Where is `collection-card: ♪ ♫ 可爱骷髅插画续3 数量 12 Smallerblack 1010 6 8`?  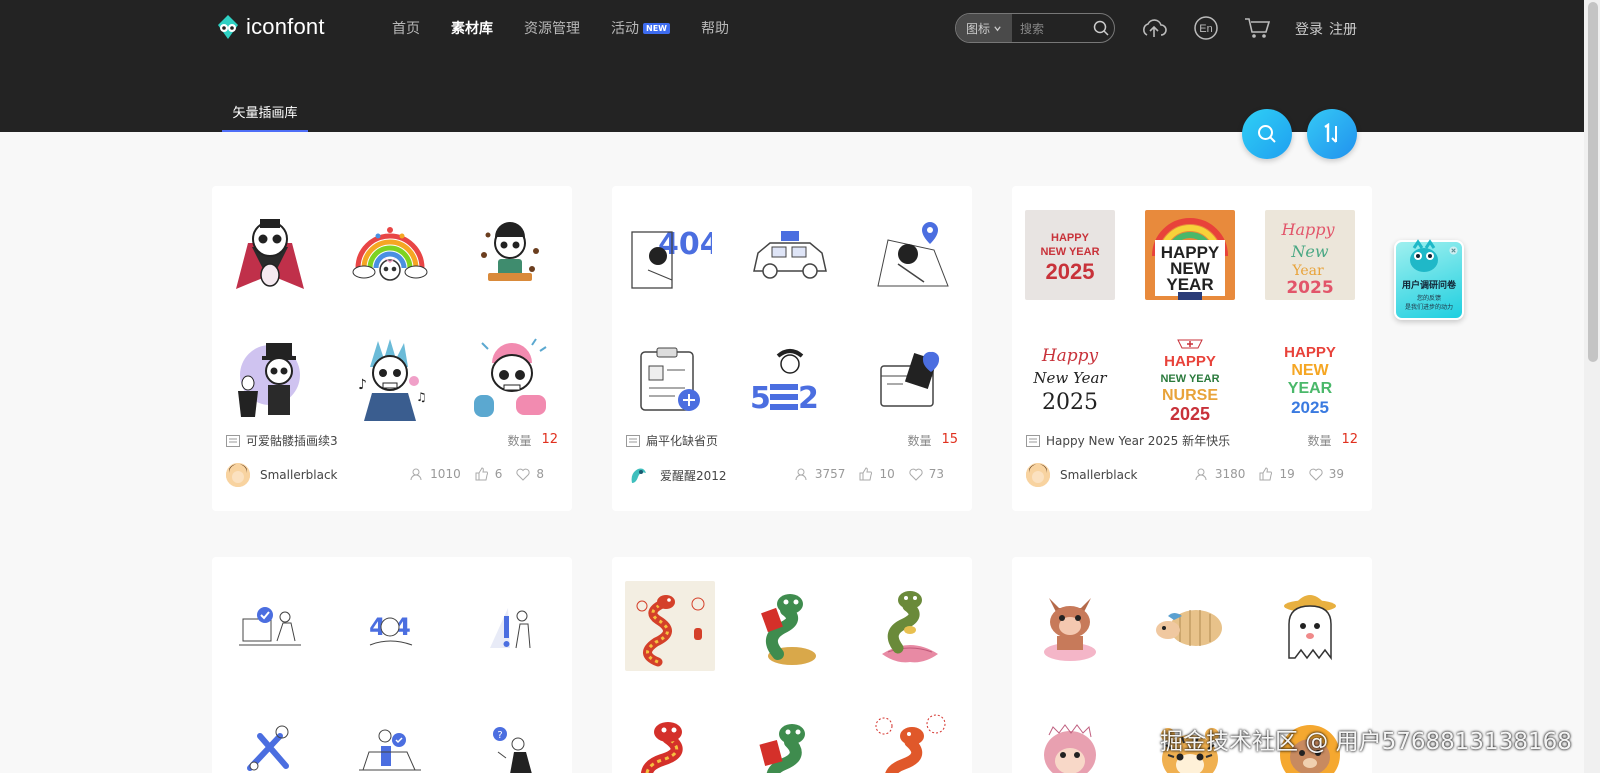
collection-card: ♪ ♫ 可爱骷髅插画续3 数量 12 Smallerblack 1010 6 8 is located at coordinates (392, 348).